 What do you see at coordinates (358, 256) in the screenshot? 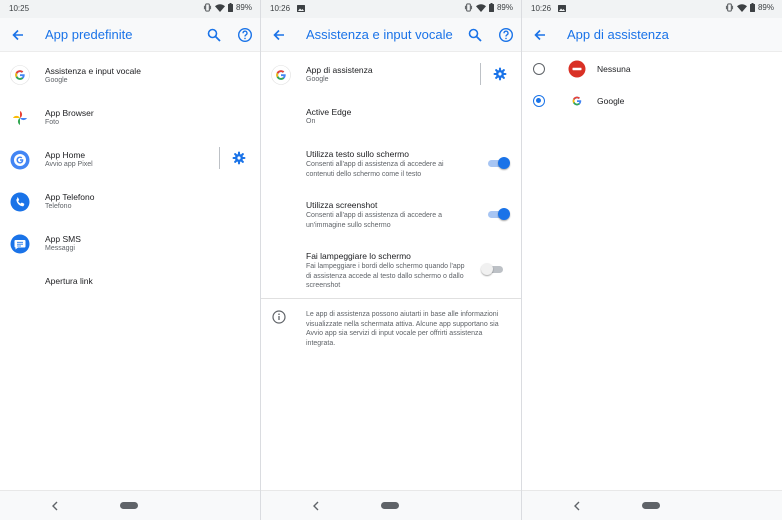
I see `item-title: Fai lampeggiare lo schermo` at bounding box center [358, 256].